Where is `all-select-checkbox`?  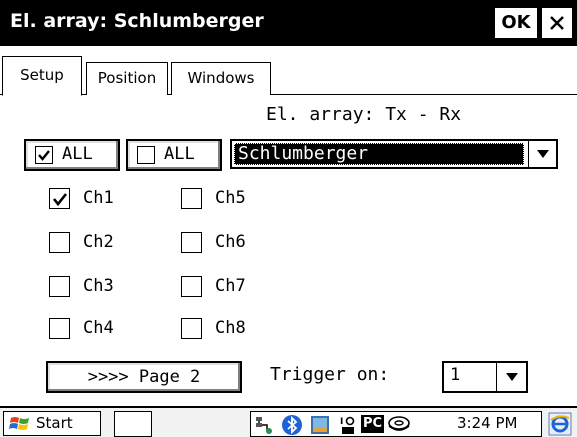 all-select-checkbox is located at coordinates (44, 155).